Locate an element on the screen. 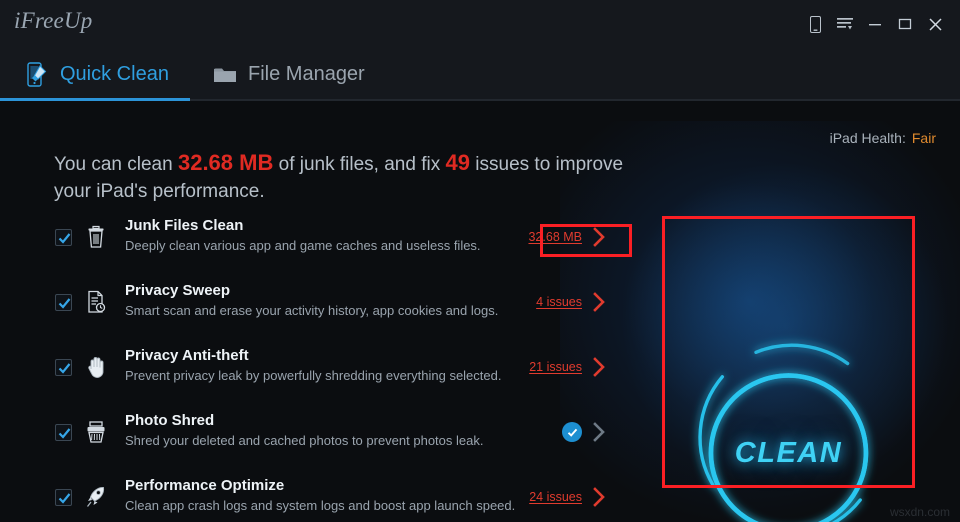  tab-quick-clean: Quick Clean is located at coordinates (96, 74).